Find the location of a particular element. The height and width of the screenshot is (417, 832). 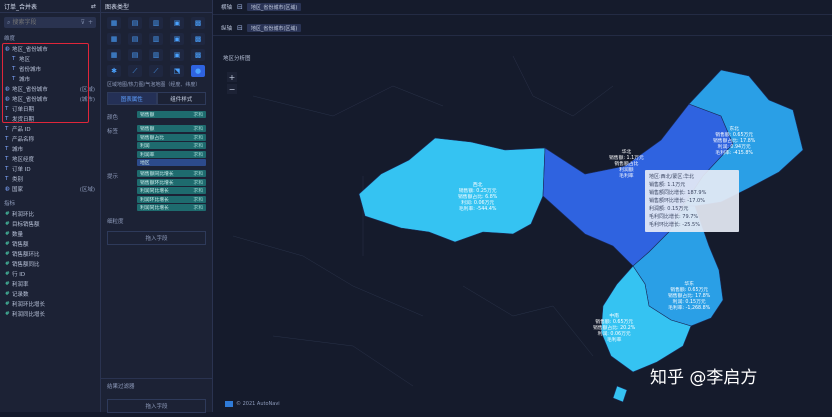

dimension-field: ◍ 地区_省份城市 (城市) is located at coordinates (50, 99).